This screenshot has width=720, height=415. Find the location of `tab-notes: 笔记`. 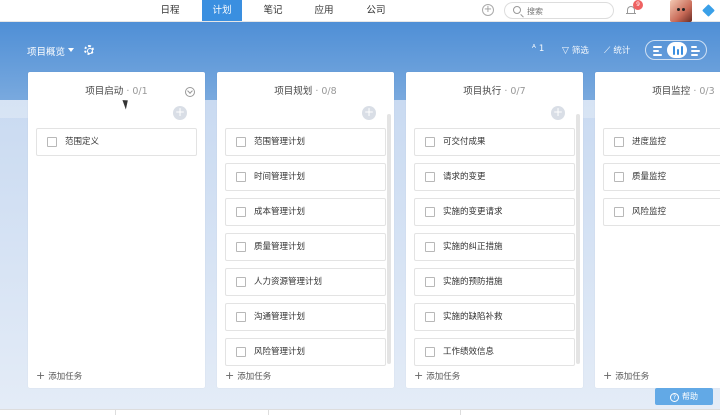

tab-notes: 笔记 is located at coordinates (273, 10).